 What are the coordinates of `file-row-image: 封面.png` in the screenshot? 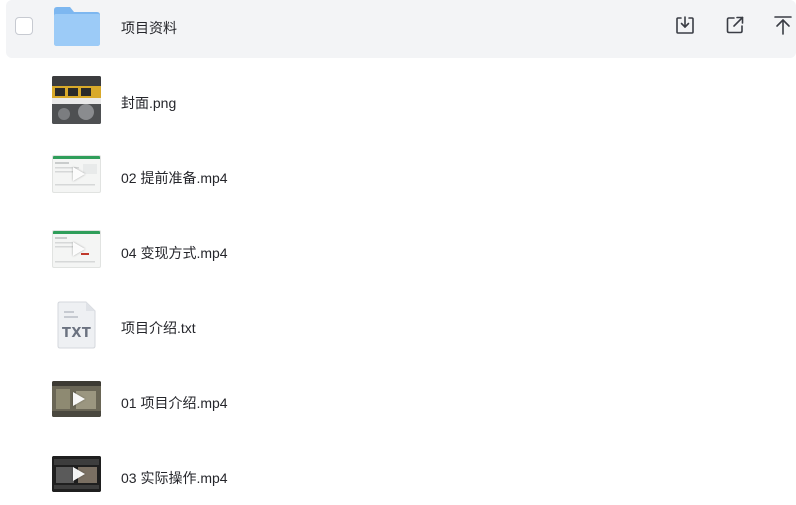 It's located at (401, 101).